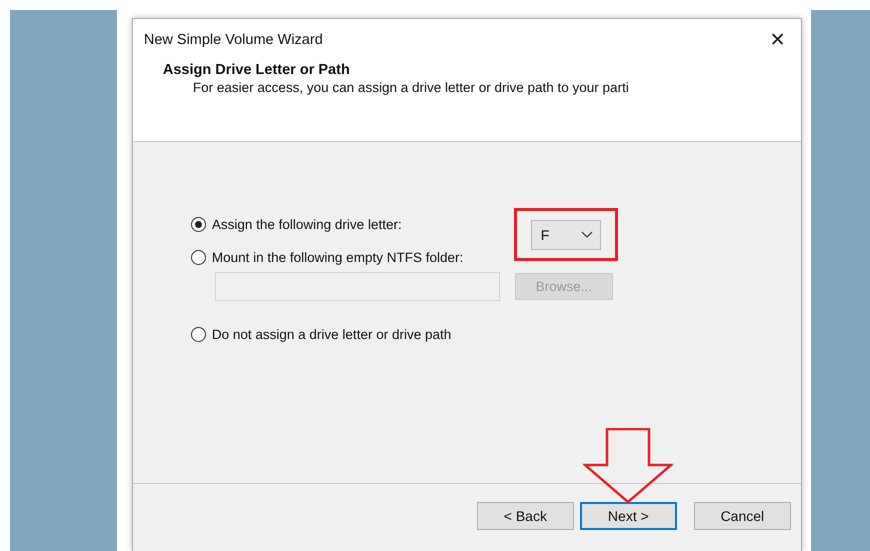 This screenshot has height=551, width=870. What do you see at coordinates (525, 516) in the screenshot?
I see `wizard-button: < Back` at bounding box center [525, 516].